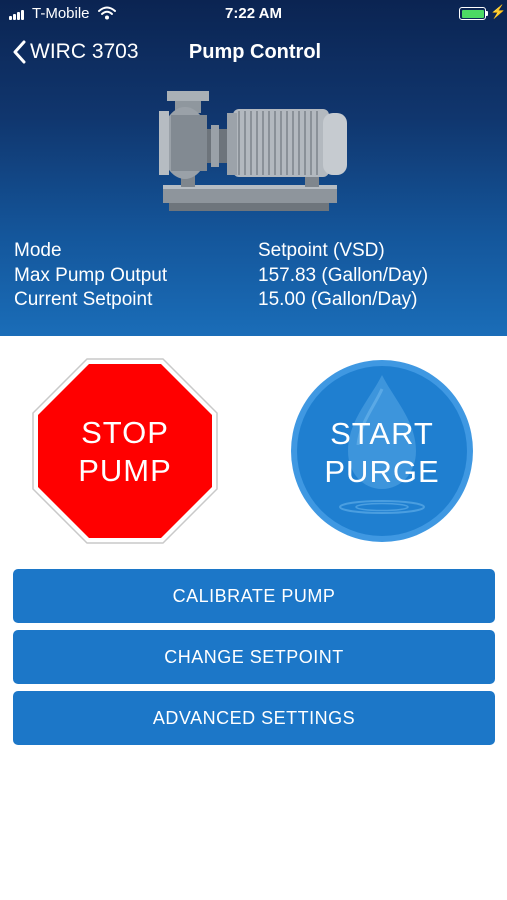 The width and height of the screenshot is (507, 900). Describe the element at coordinates (91, 275) in the screenshot. I see `max-output-label: Max Pump Output` at that location.